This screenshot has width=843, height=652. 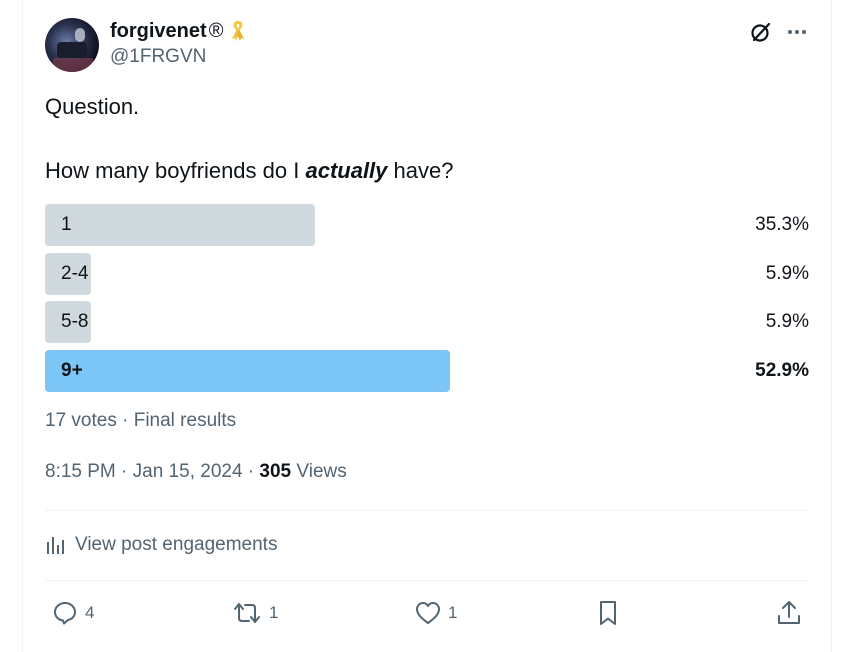 What do you see at coordinates (238, 31) in the screenshot?
I see `ribbon-icon` at bounding box center [238, 31].